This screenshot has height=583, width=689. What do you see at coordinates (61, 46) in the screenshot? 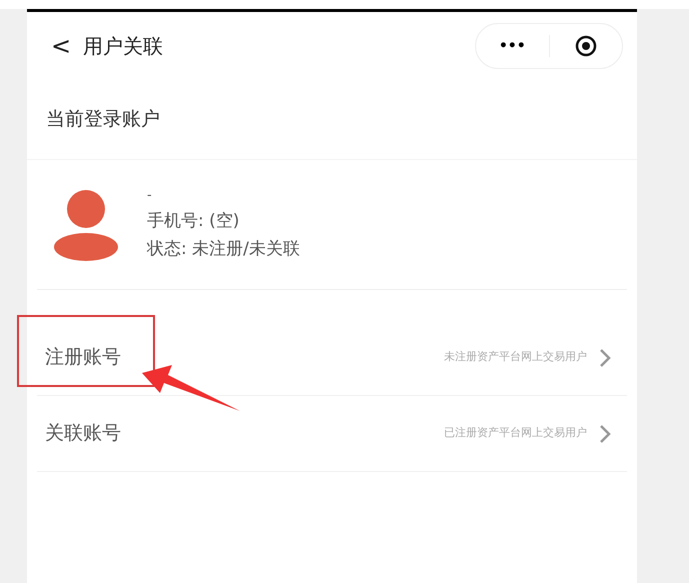
I see `back-button: <` at bounding box center [61, 46].